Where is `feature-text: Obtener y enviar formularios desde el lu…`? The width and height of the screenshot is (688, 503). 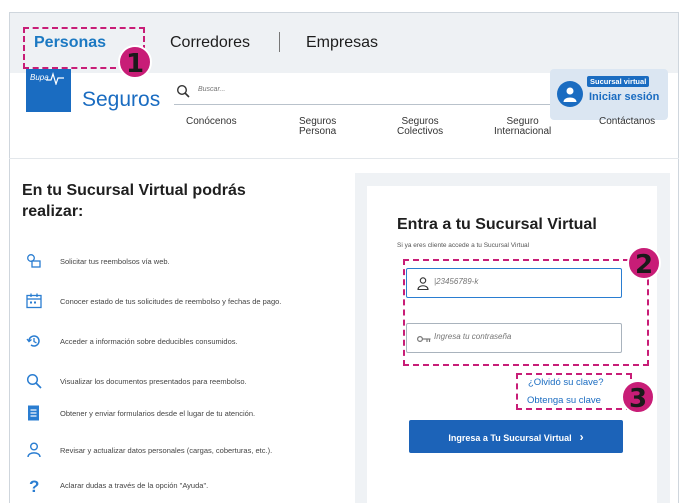
feature-text: Obtener y enviar formularios desde el lu… is located at coordinates (158, 413).